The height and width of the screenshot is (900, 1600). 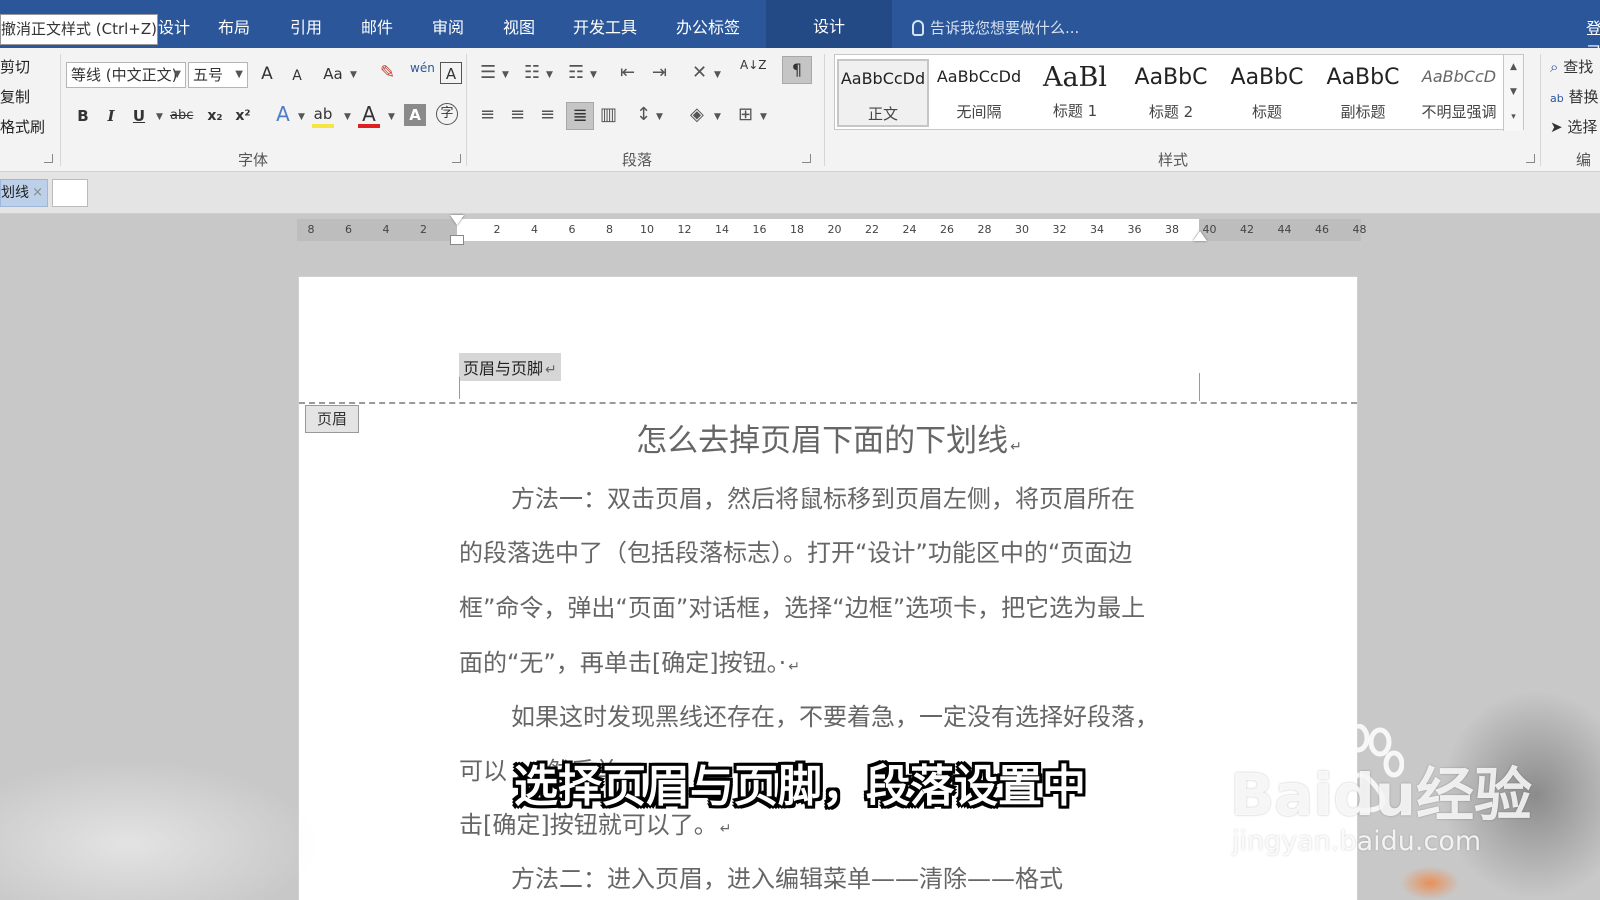 What do you see at coordinates (708, 26) in the screenshot?
I see `tab-office-tab: 办公标签` at bounding box center [708, 26].